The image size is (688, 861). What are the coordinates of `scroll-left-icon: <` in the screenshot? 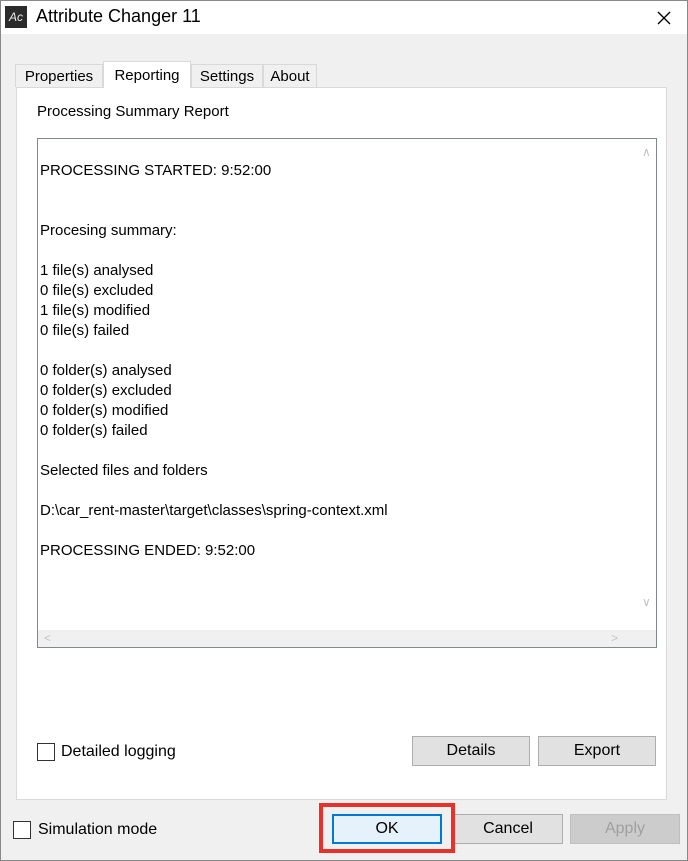 It's located at (47, 638).